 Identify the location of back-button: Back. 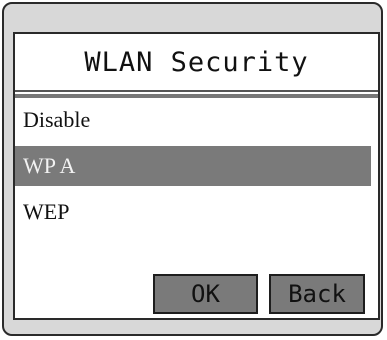
(317, 294).